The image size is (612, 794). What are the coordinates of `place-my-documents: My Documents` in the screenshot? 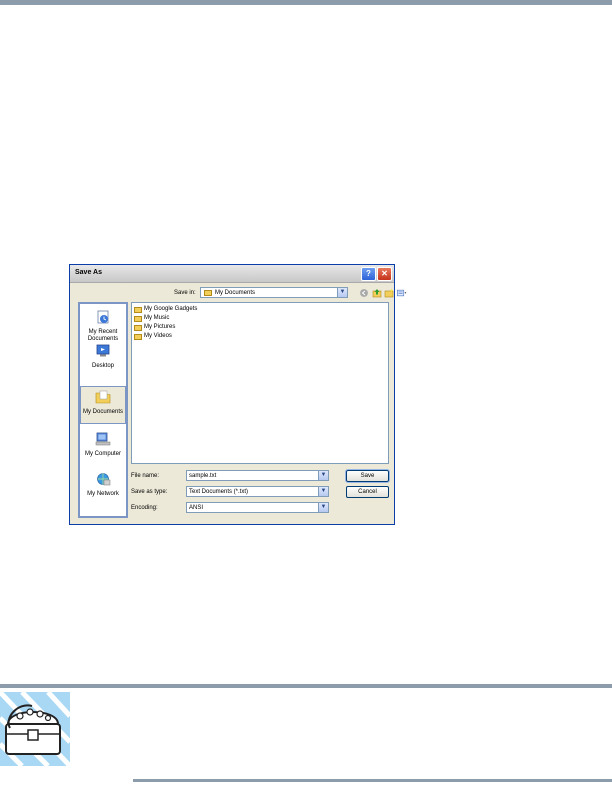 It's located at (103, 405).